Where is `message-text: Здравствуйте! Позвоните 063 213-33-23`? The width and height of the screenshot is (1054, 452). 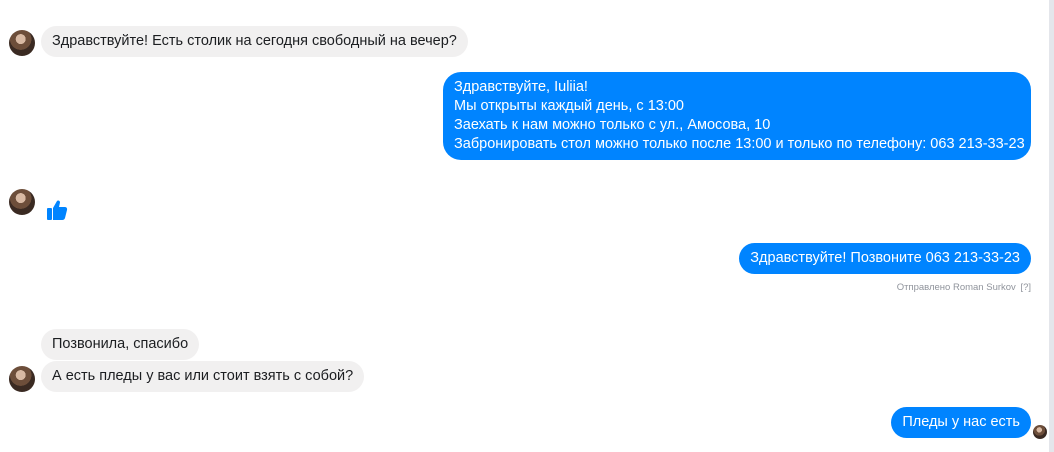
message-text: Здравствуйте! Позвоните 063 213-33-23 is located at coordinates (885, 258).